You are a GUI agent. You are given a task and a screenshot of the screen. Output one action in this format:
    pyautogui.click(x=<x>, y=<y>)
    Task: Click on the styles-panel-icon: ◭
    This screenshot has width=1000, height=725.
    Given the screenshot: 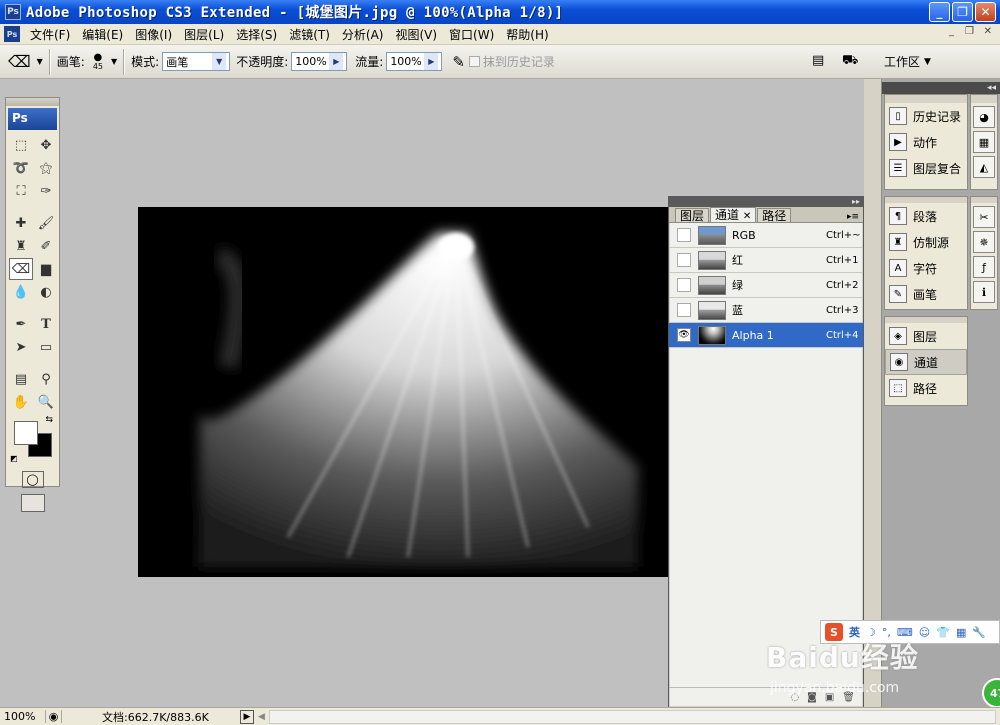 What is the action you would take?
    pyautogui.click(x=984, y=167)
    